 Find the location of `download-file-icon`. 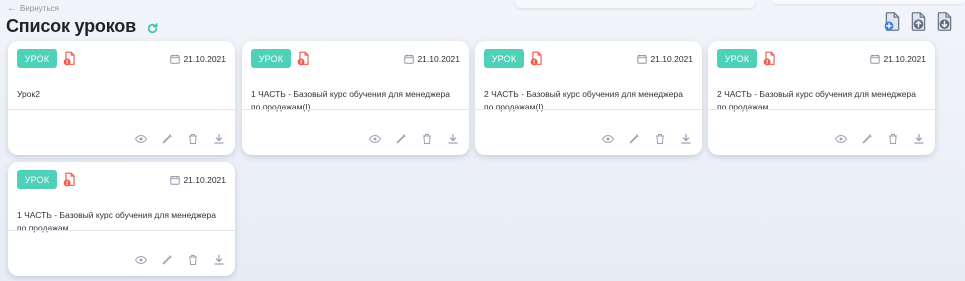

download-file-icon is located at coordinates (944, 21).